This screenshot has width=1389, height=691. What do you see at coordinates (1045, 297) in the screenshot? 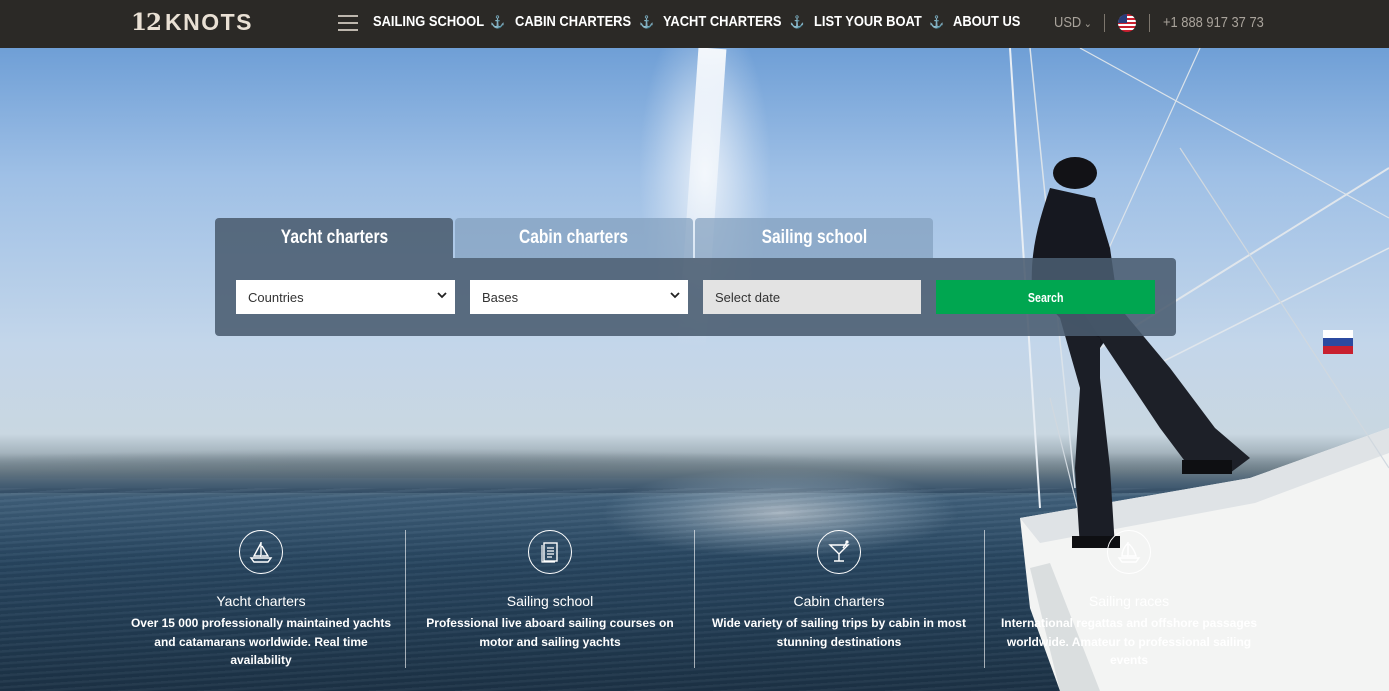
I see `search-button: Search` at bounding box center [1045, 297].